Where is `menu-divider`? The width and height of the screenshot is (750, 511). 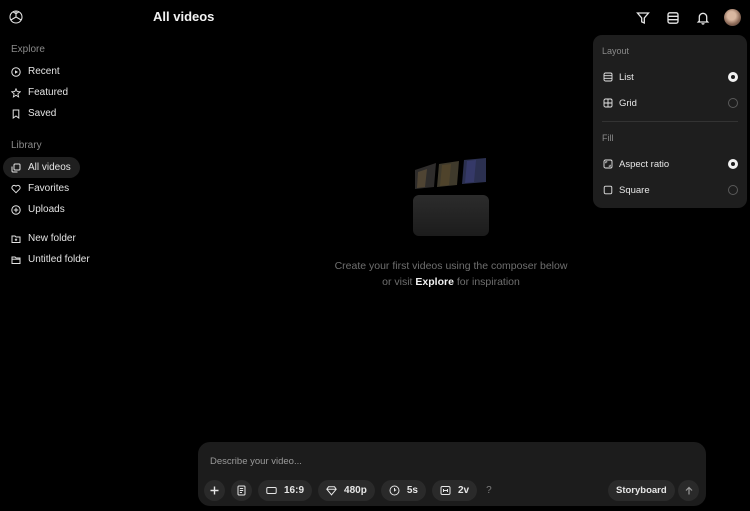 menu-divider is located at coordinates (670, 121).